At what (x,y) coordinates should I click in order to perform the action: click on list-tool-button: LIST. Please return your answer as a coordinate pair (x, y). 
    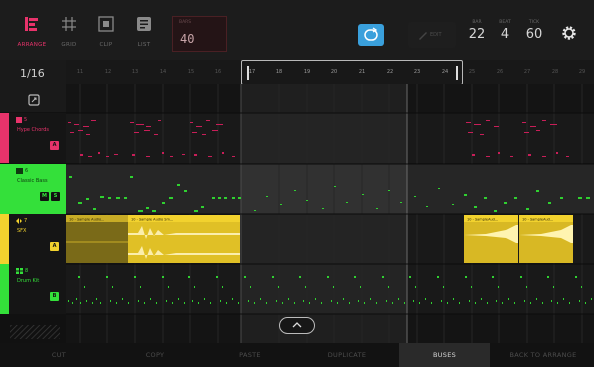
    Looking at the image, I should click on (144, 30).